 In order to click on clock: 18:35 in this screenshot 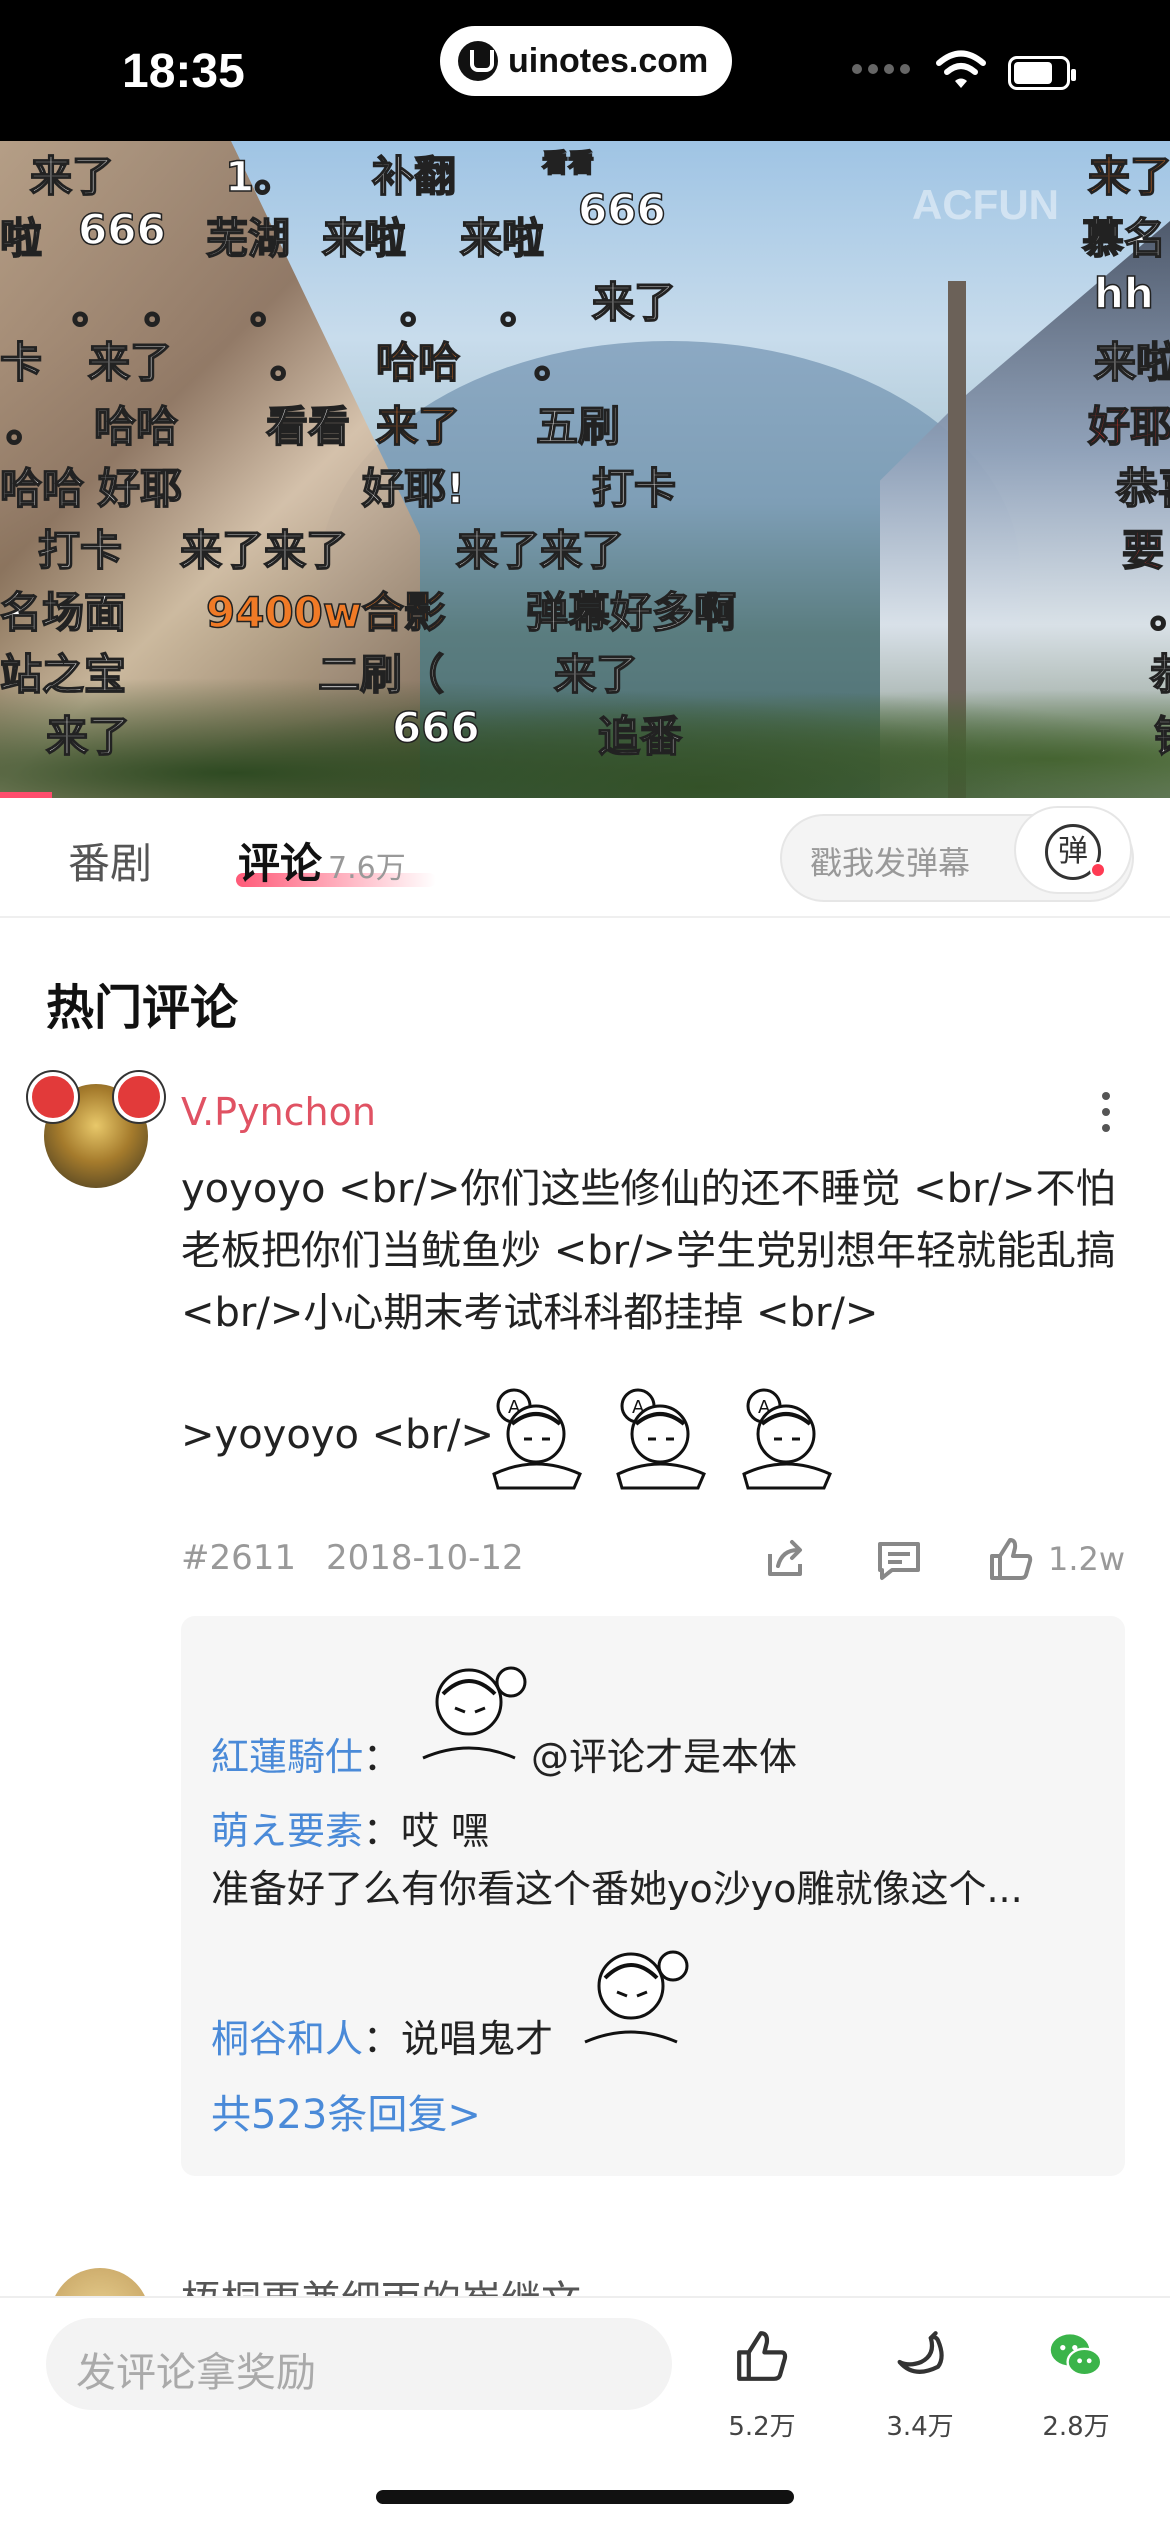, I will do `click(183, 71)`.